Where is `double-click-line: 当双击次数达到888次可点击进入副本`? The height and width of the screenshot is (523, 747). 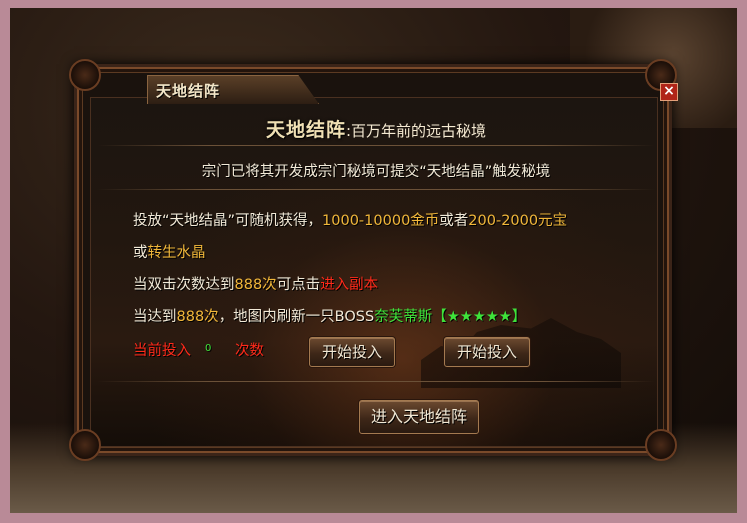
double-click-line: 当双击次数达到888次可点击进入副本 is located at coordinates (255, 283).